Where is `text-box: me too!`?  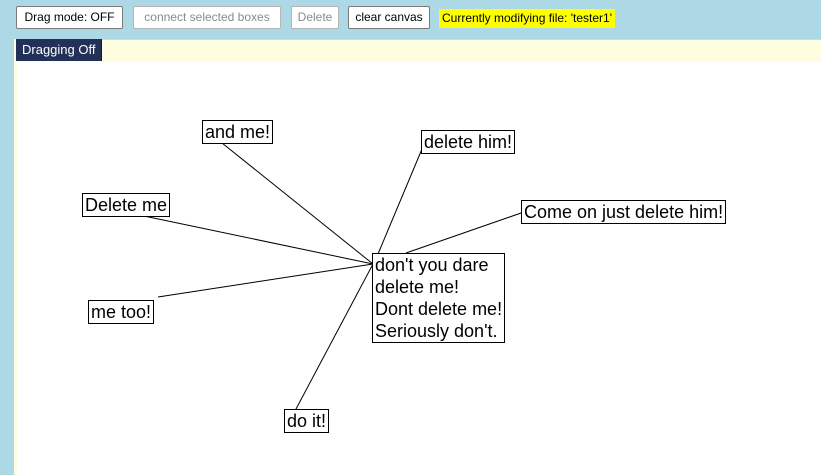
text-box: me too! is located at coordinates (121, 312).